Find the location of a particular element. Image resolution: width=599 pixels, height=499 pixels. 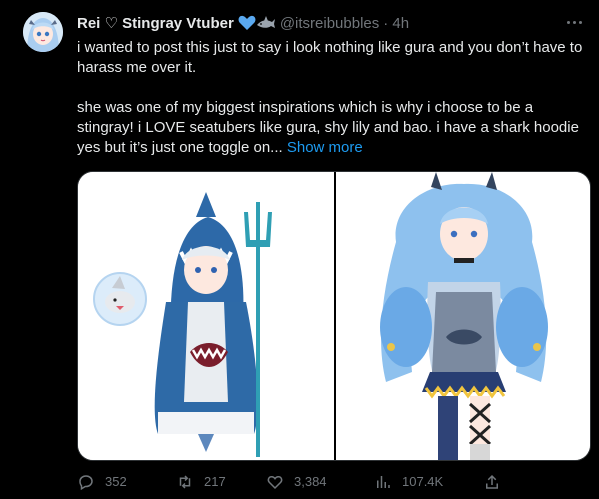

share-button is located at coordinates (497, 482).